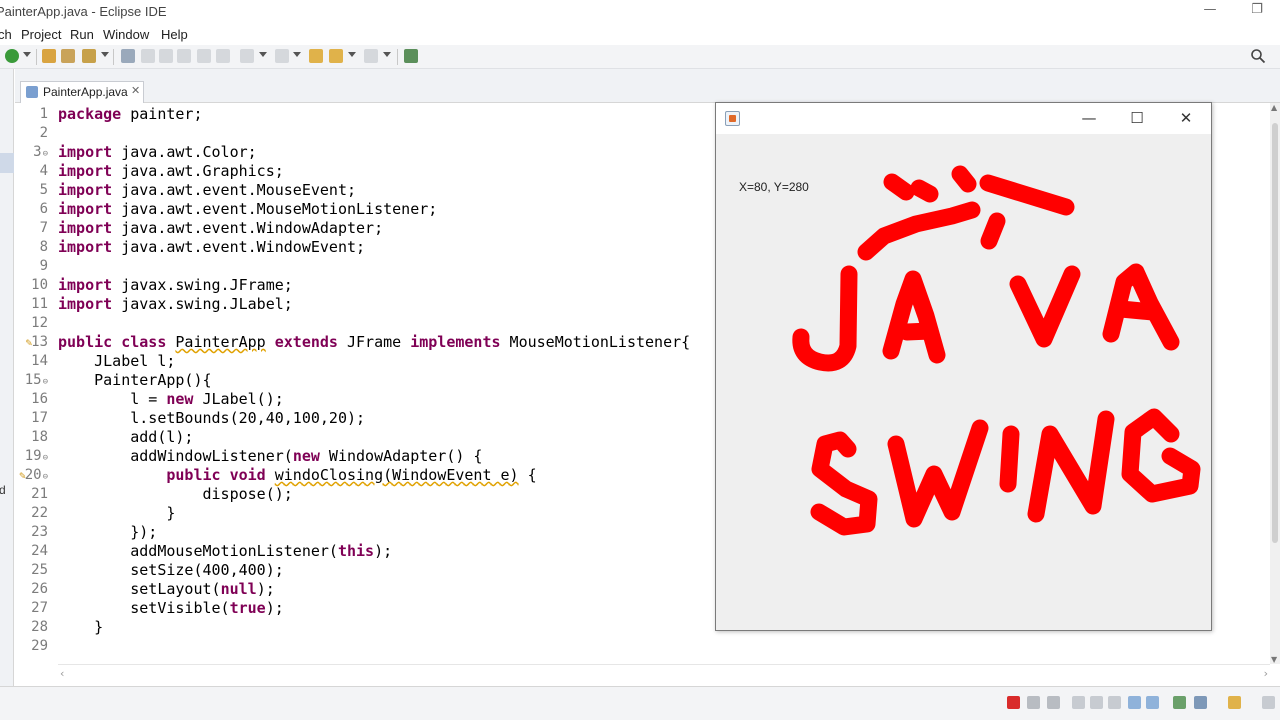 Image resolution: width=1280 pixels, height=720 pixels. I want to click on remove-launch-icon, so click(1033, 702).